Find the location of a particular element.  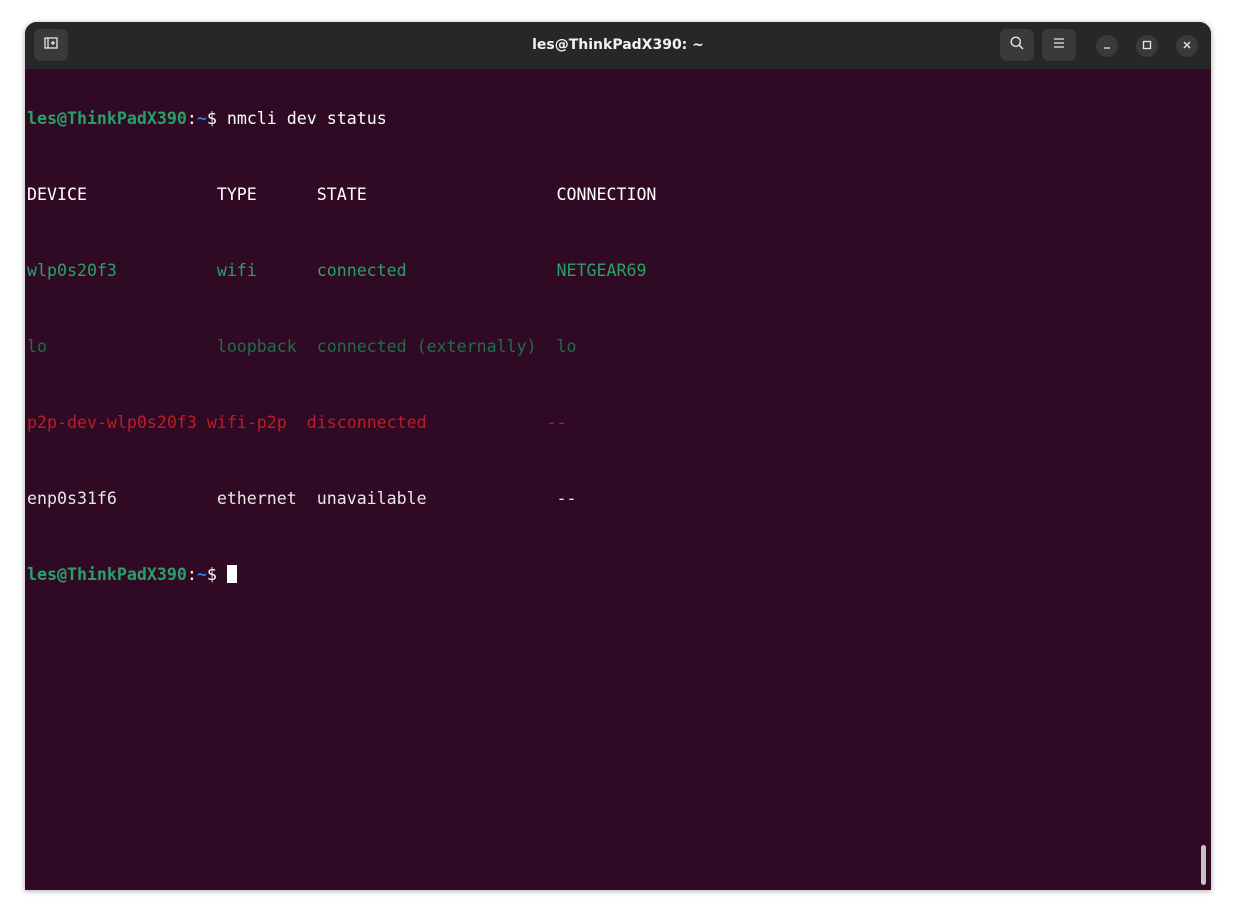

device-type: wifi is located at coordinates (267, 270).